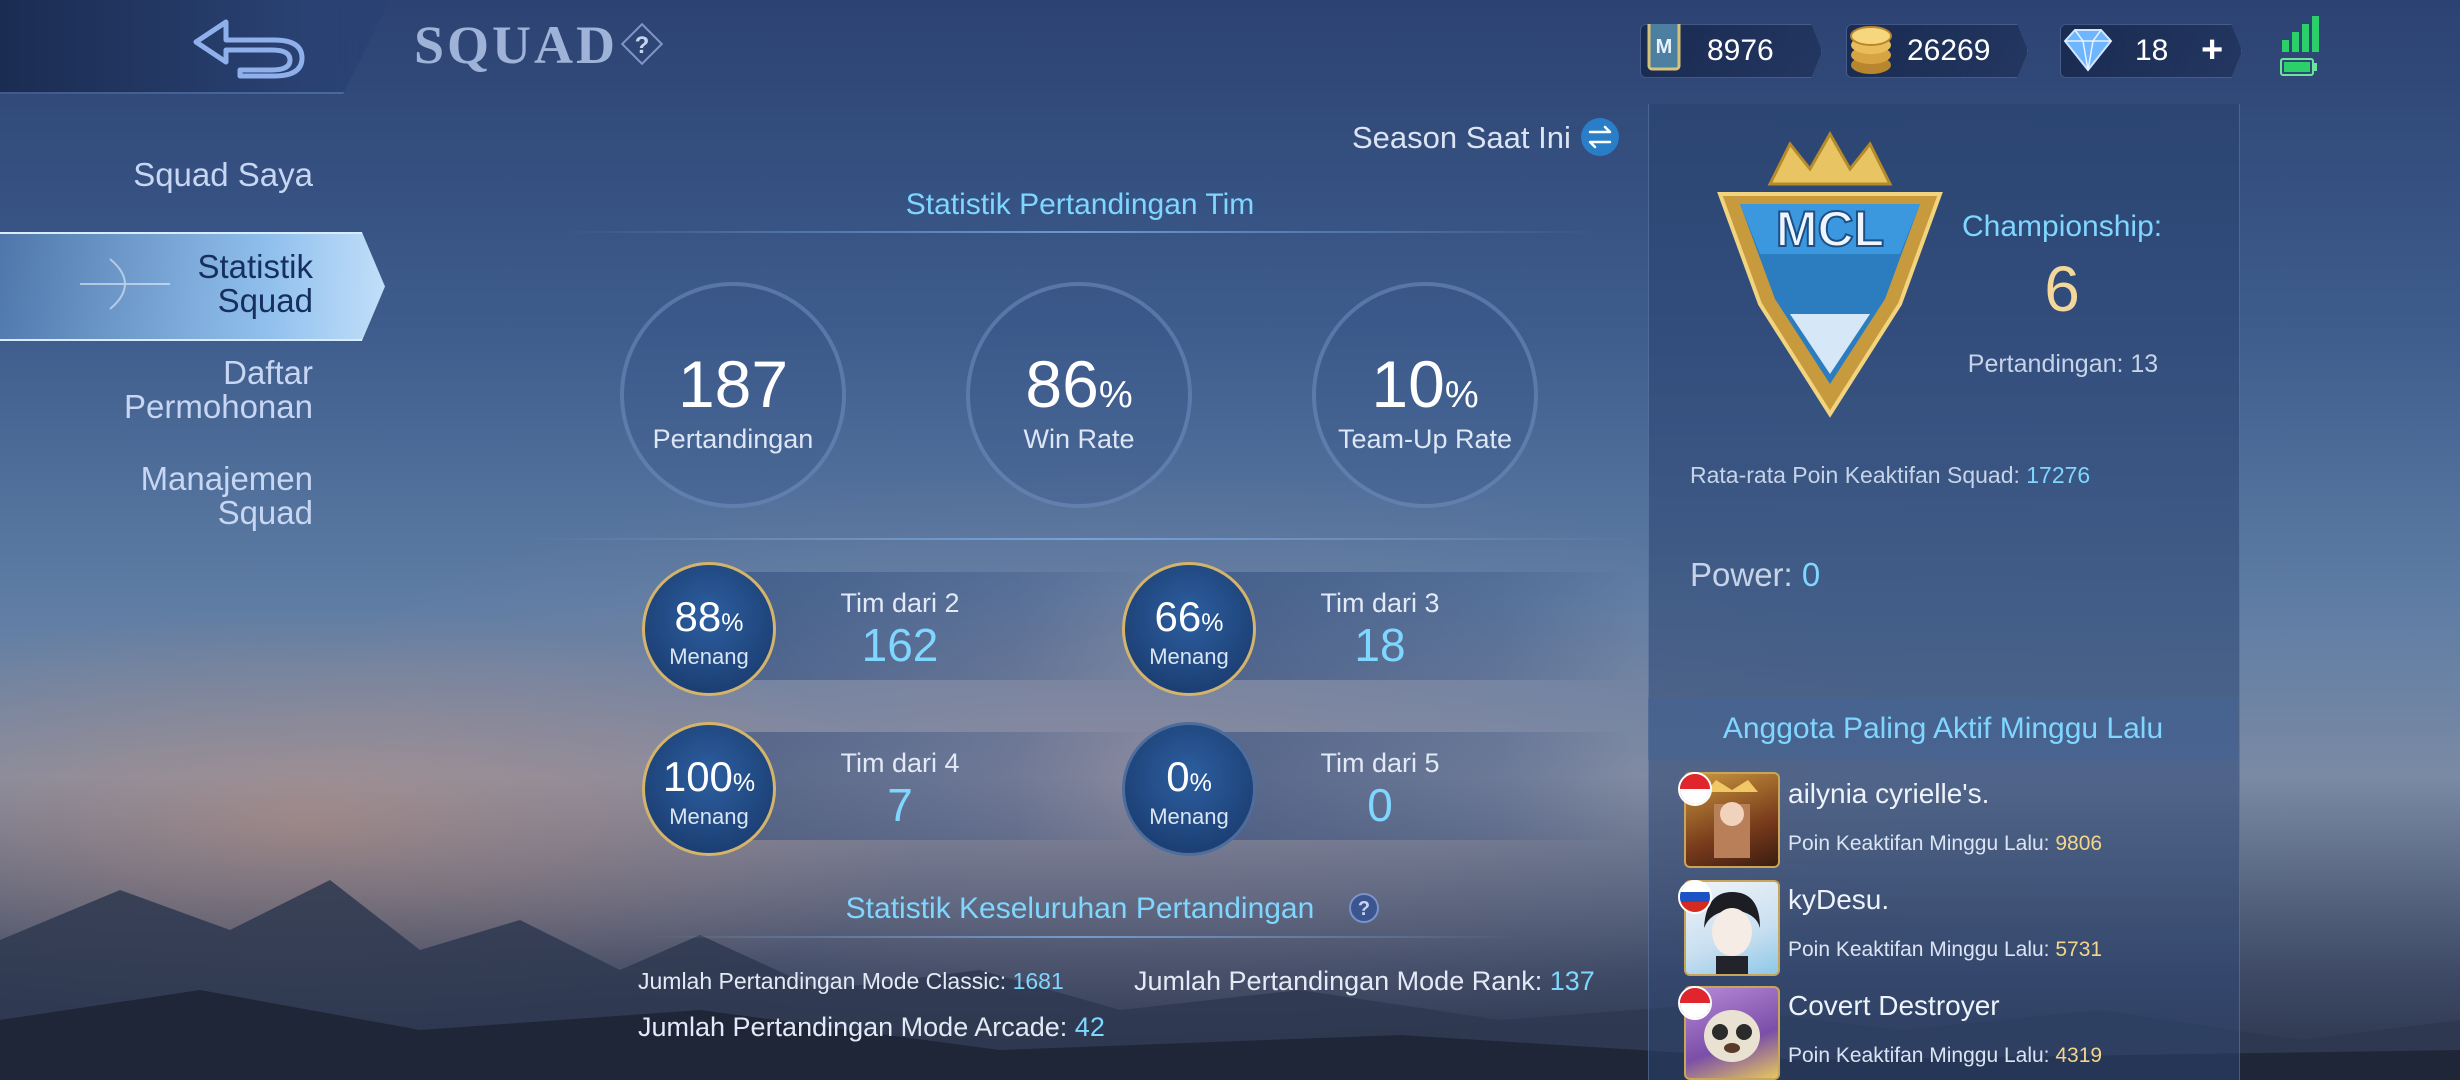  What do you see at coordinates (1889, 793) in the screenshot?
I see `member-name: ailynia cyrielle's.` at bounding box center [1889, 793].